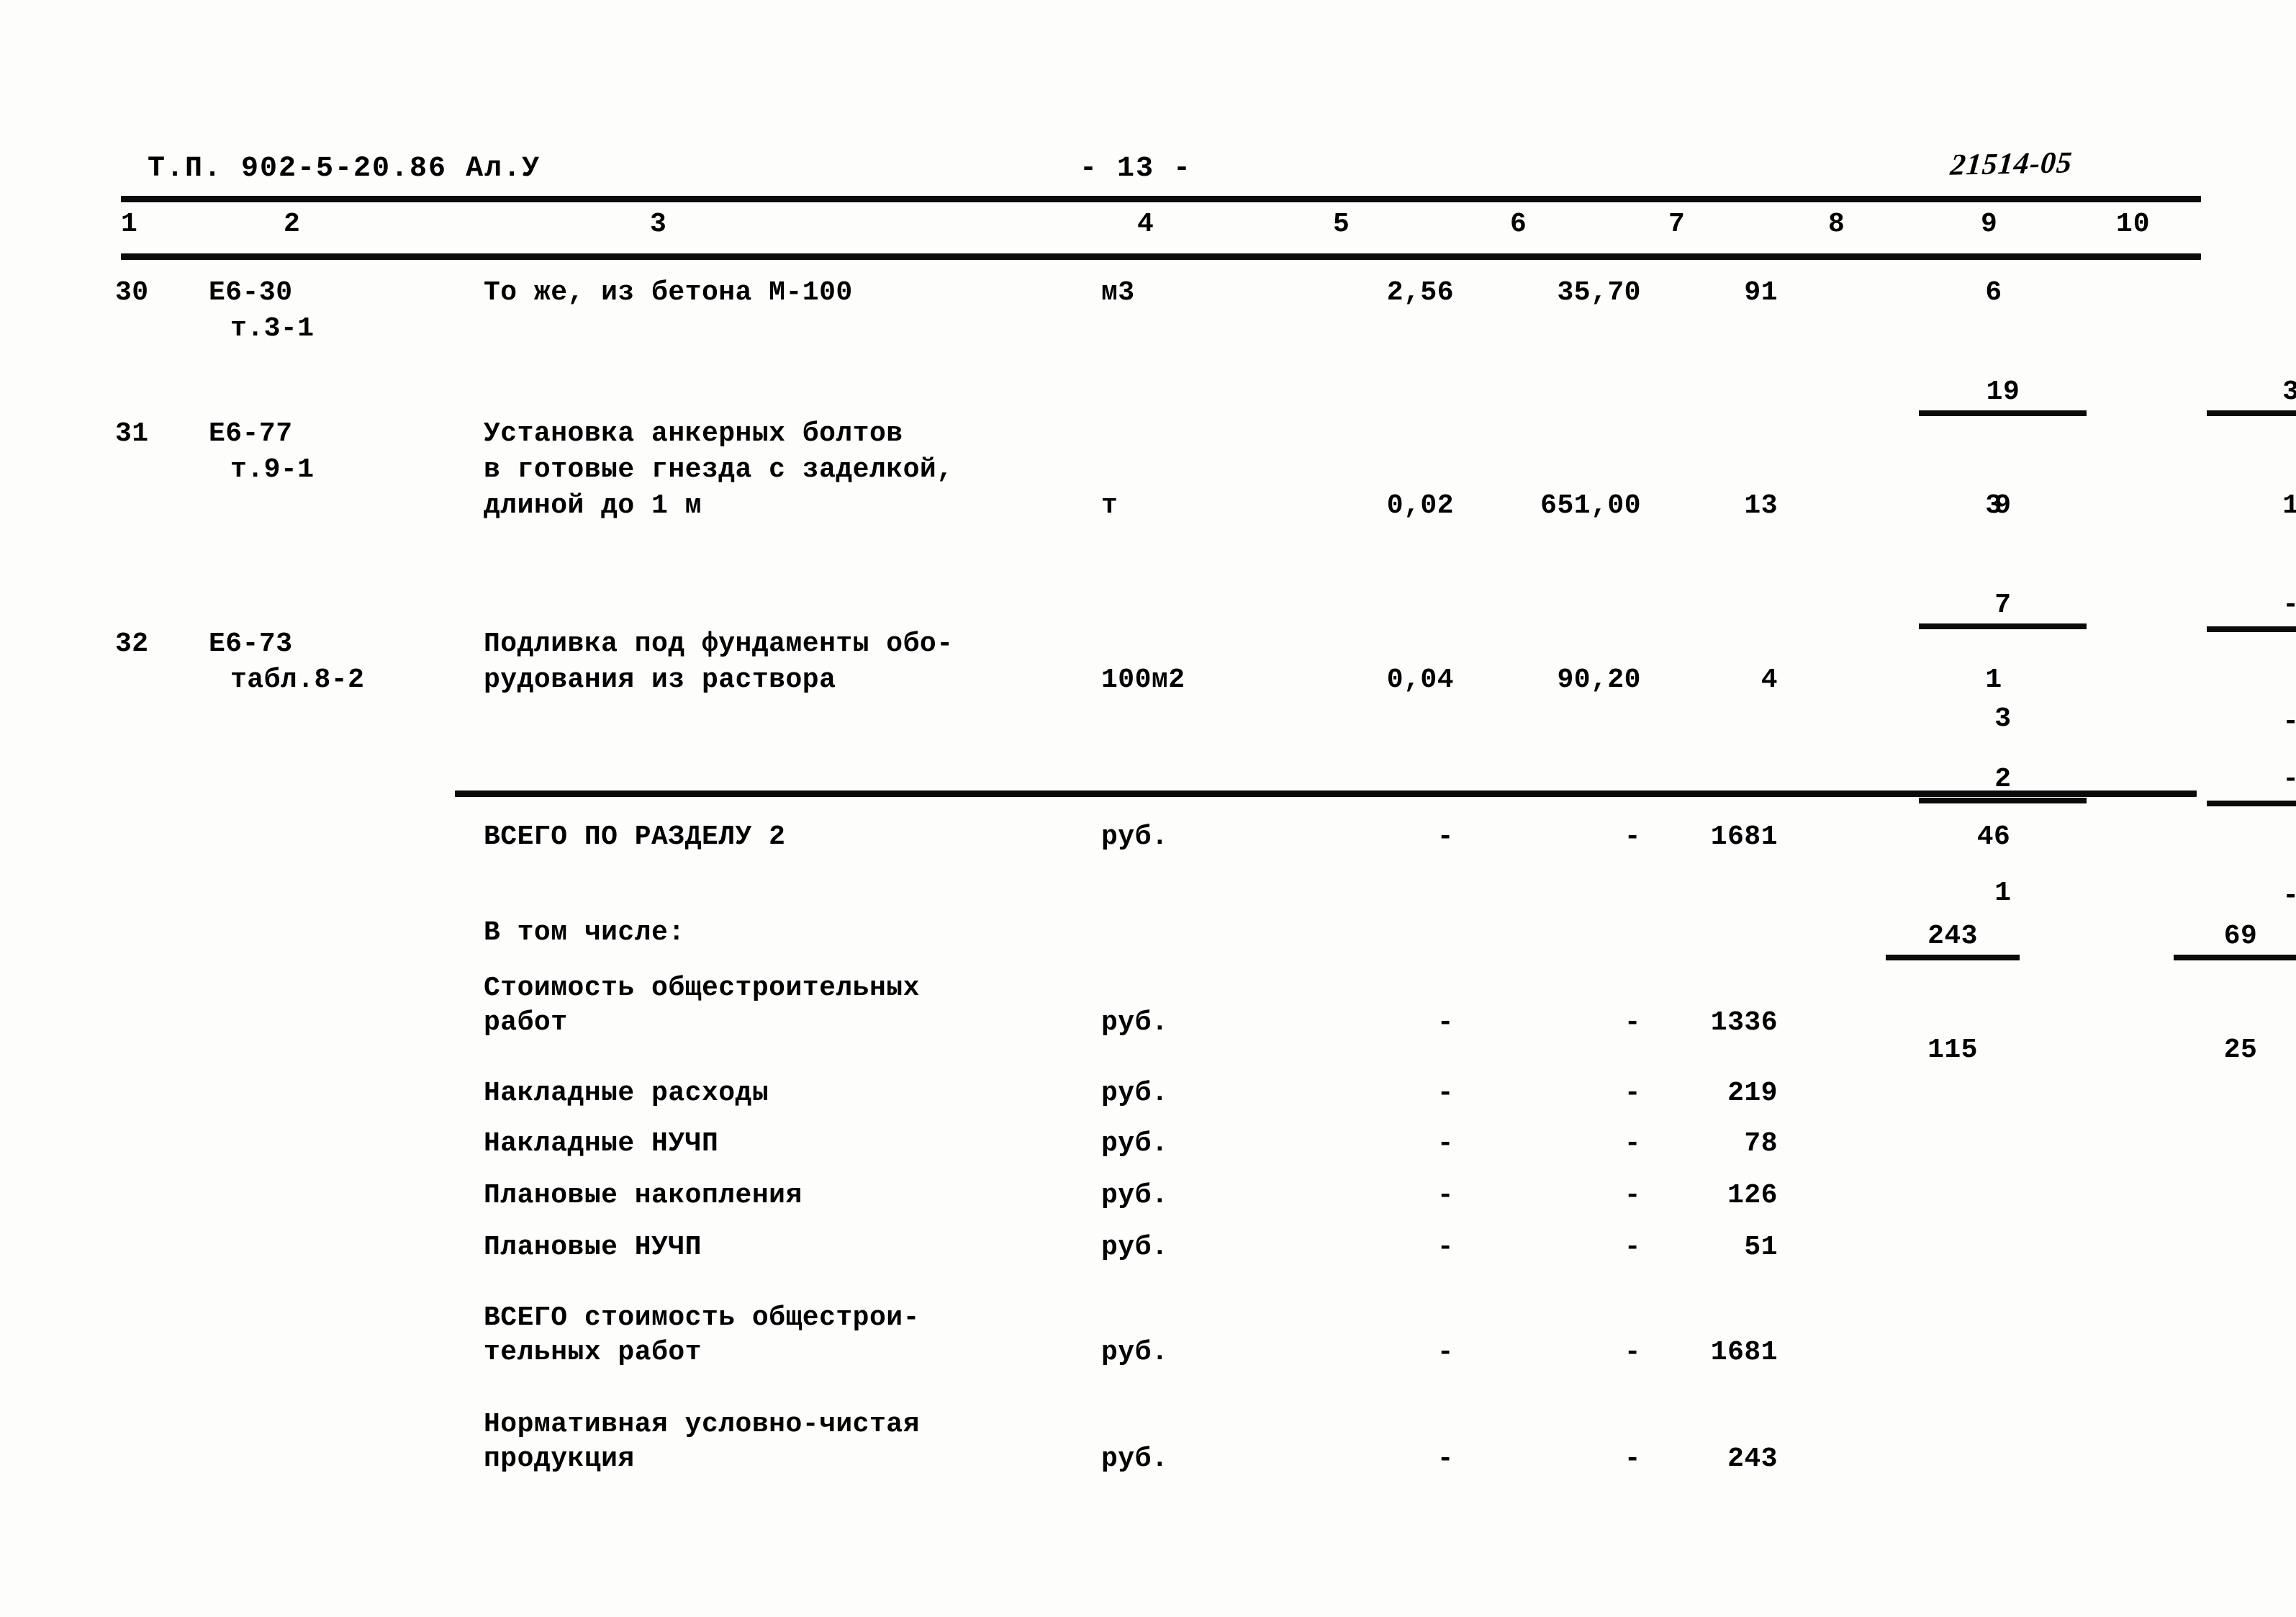 The width and height of the screenshot is (2296, 1617). I want to click on table-column-headers: 1 2 3 4 5 6 7 8 9 10, so click(1148, 230).